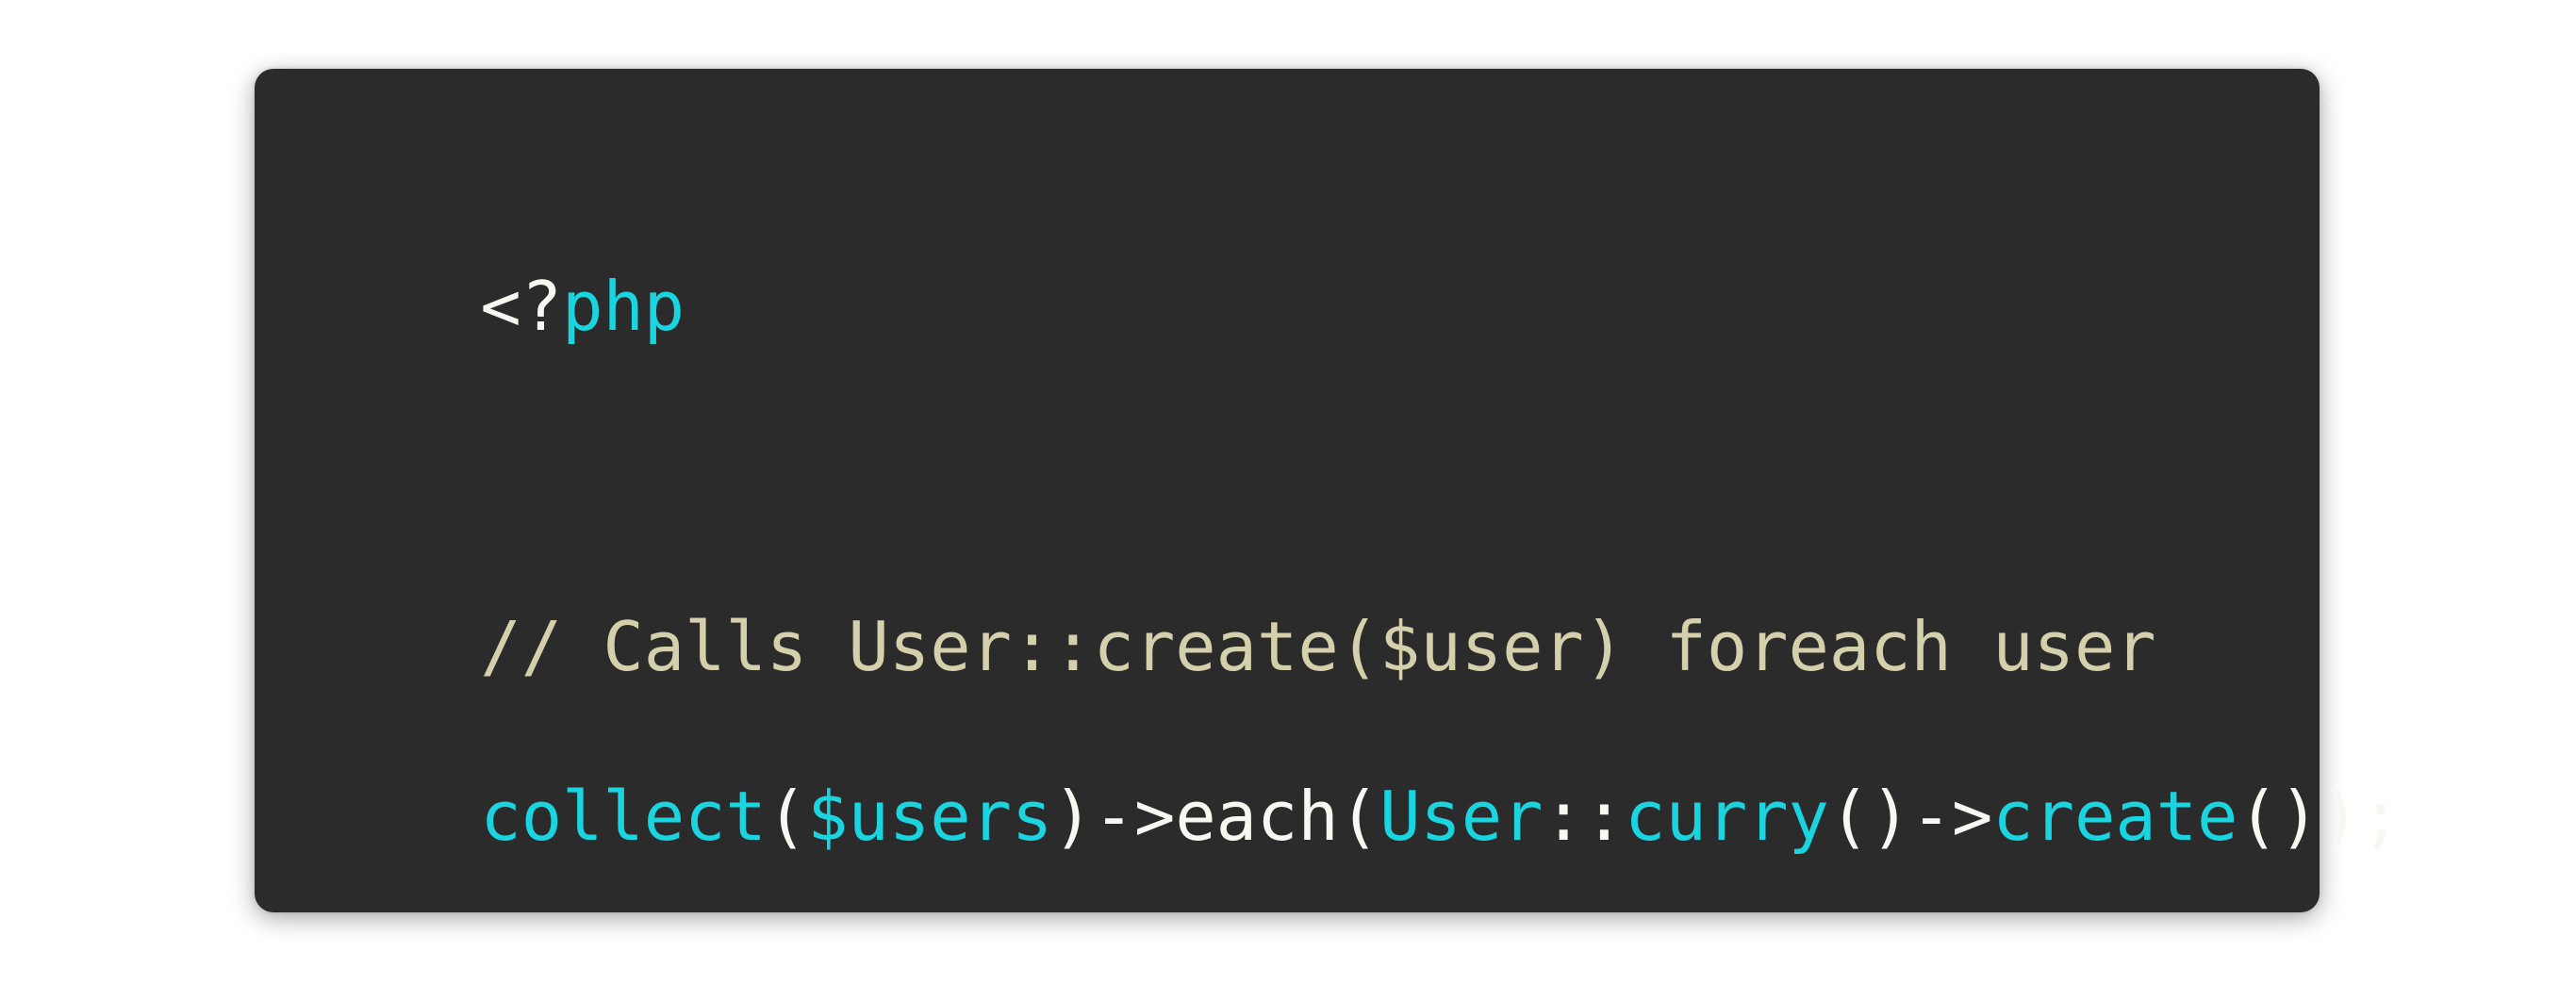 This screenshot has height=984, width=2576. Describe the element at coordinates (2319, 816) in the screenshot. I see `code-token: ());` at that location.